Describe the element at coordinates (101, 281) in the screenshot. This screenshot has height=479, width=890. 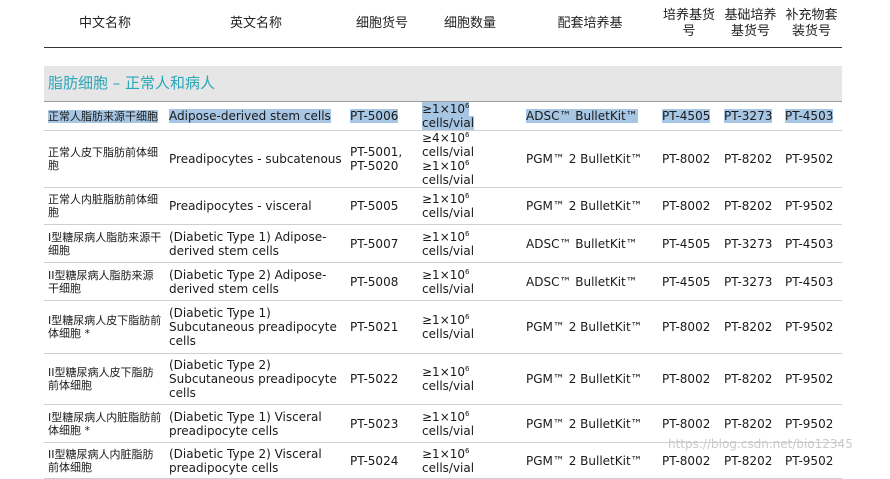
I see `chinese-name-cell-text: II型糖尿病人脂肪来源干细胞` at that location.